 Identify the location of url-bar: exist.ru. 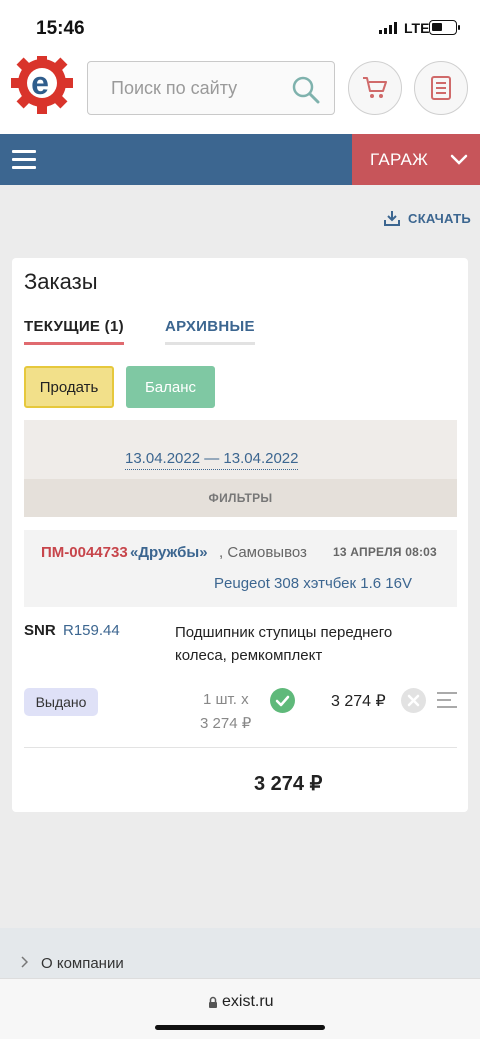
(241, 1002).